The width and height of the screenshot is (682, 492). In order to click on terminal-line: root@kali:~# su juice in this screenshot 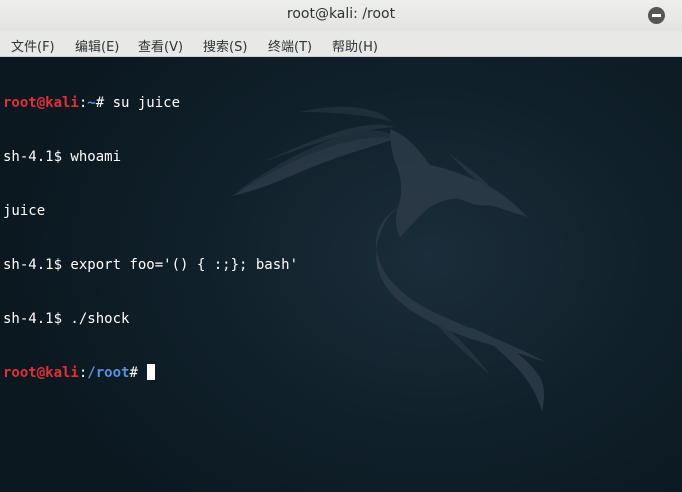, I will do `click(150, 103)`.